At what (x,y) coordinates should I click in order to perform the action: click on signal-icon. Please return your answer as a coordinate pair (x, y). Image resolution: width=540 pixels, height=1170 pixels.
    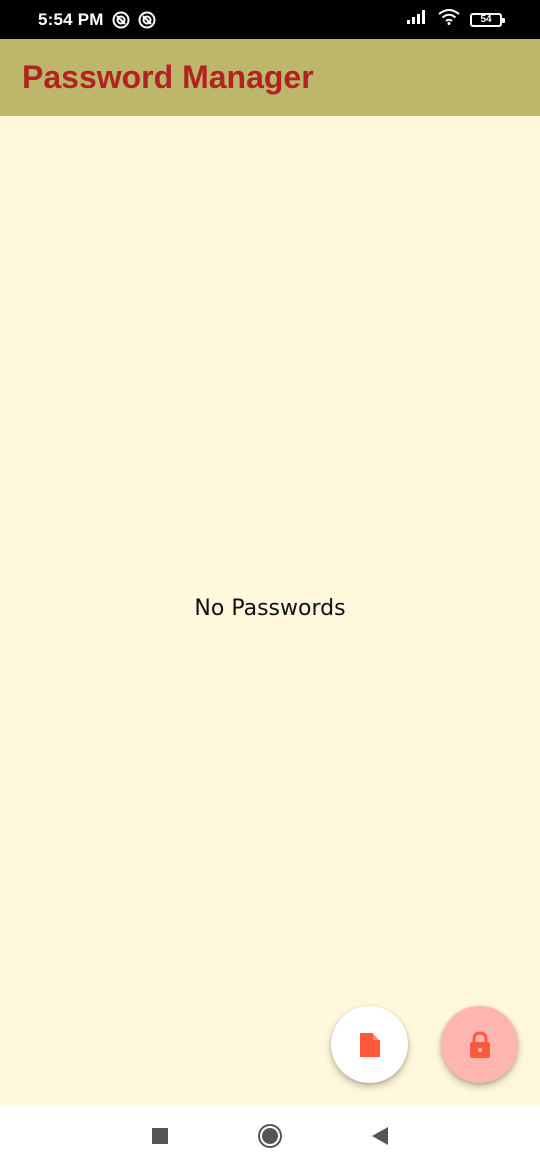
    Looking at the image, I should click on (417, 19).